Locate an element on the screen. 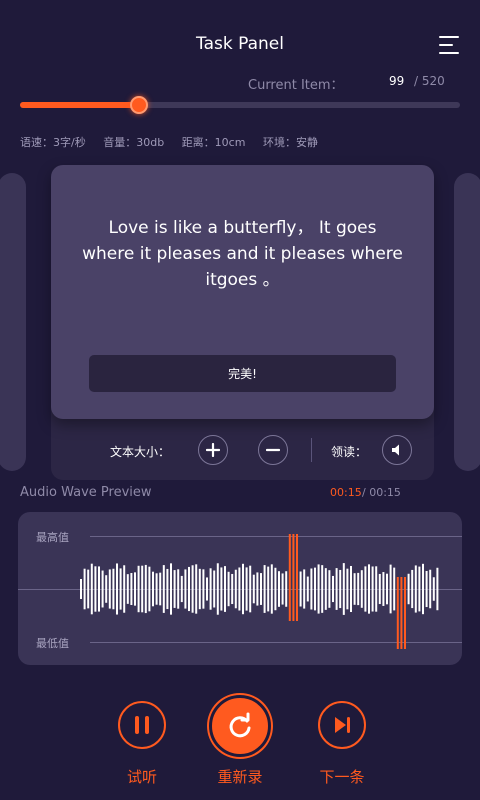 The height and width of the screenshot is (800, 480). wave-time-current: 00:15 is located at coordinates (346, 492).